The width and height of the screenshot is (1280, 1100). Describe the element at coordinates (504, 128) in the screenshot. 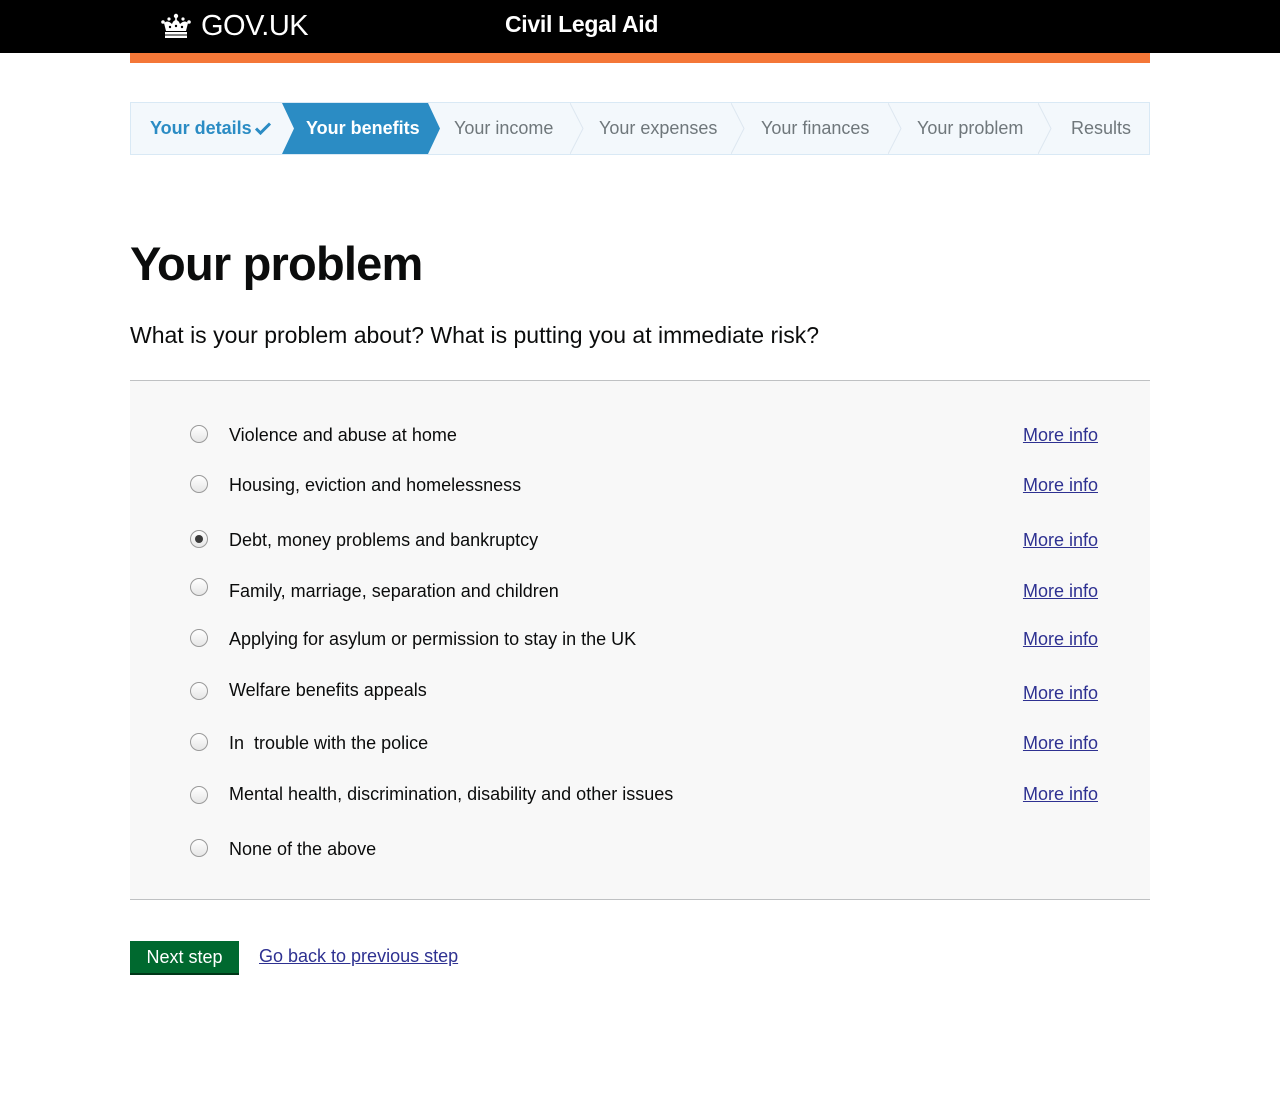

I see `step-label: Your income` at that location.